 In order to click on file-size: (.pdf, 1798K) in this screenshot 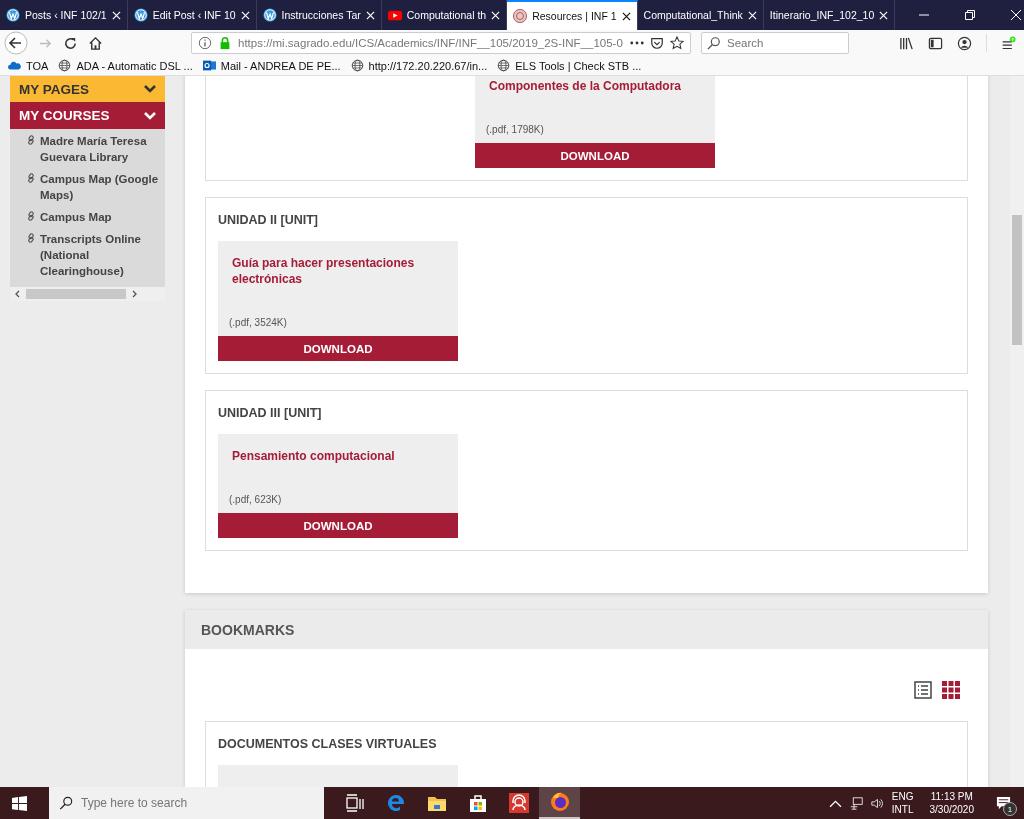, I will do `click(515, 129)`.